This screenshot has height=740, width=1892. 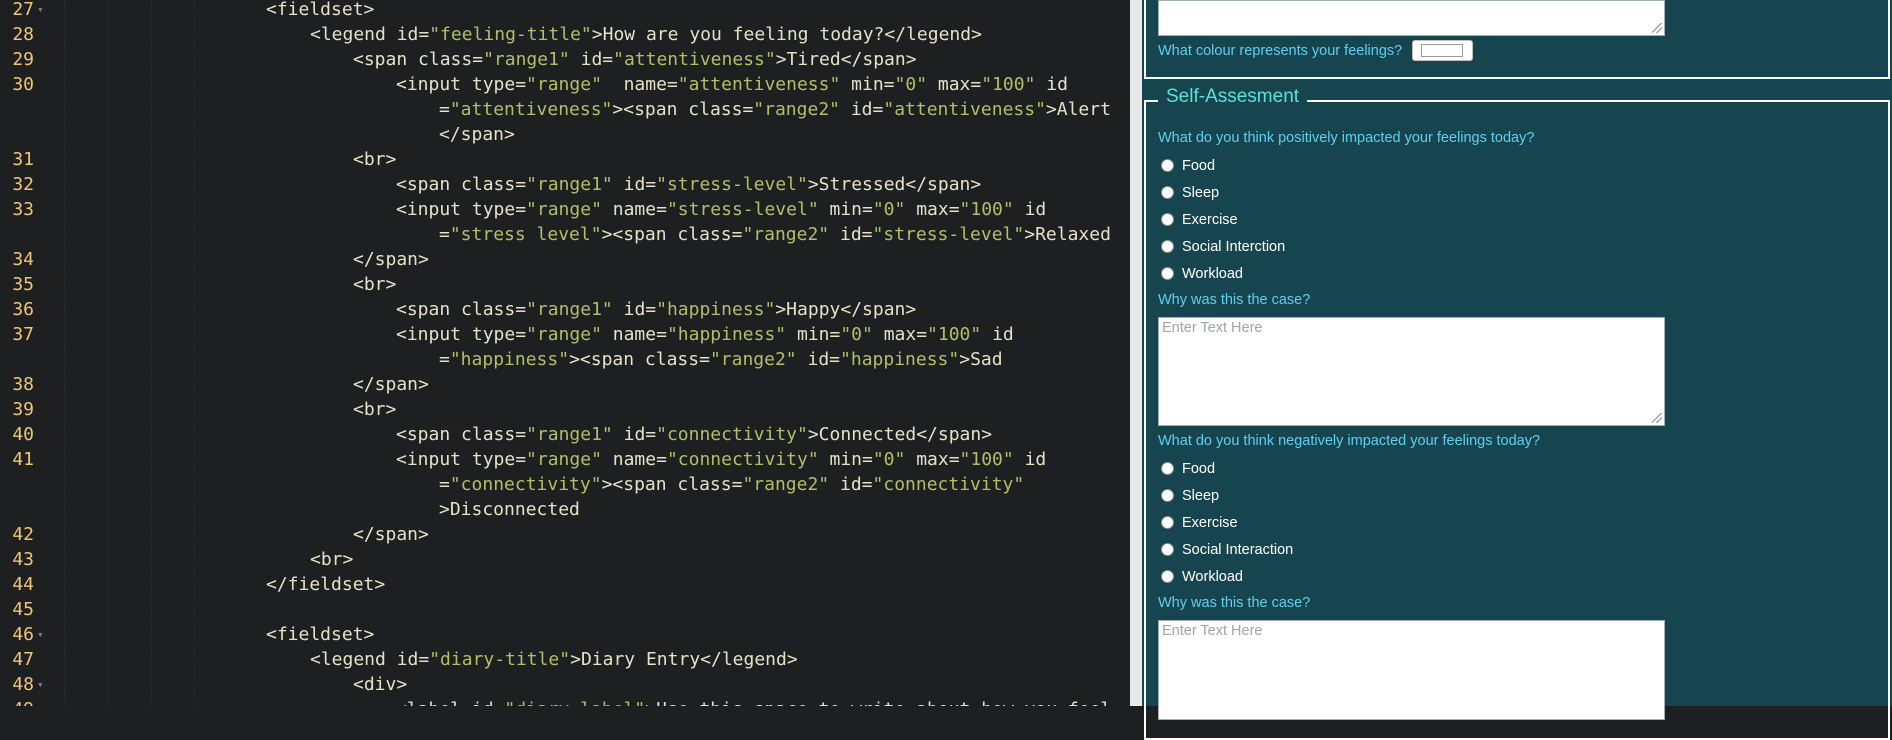 I want to click on code-line: 31 <br>, so click(x=565, y=159).